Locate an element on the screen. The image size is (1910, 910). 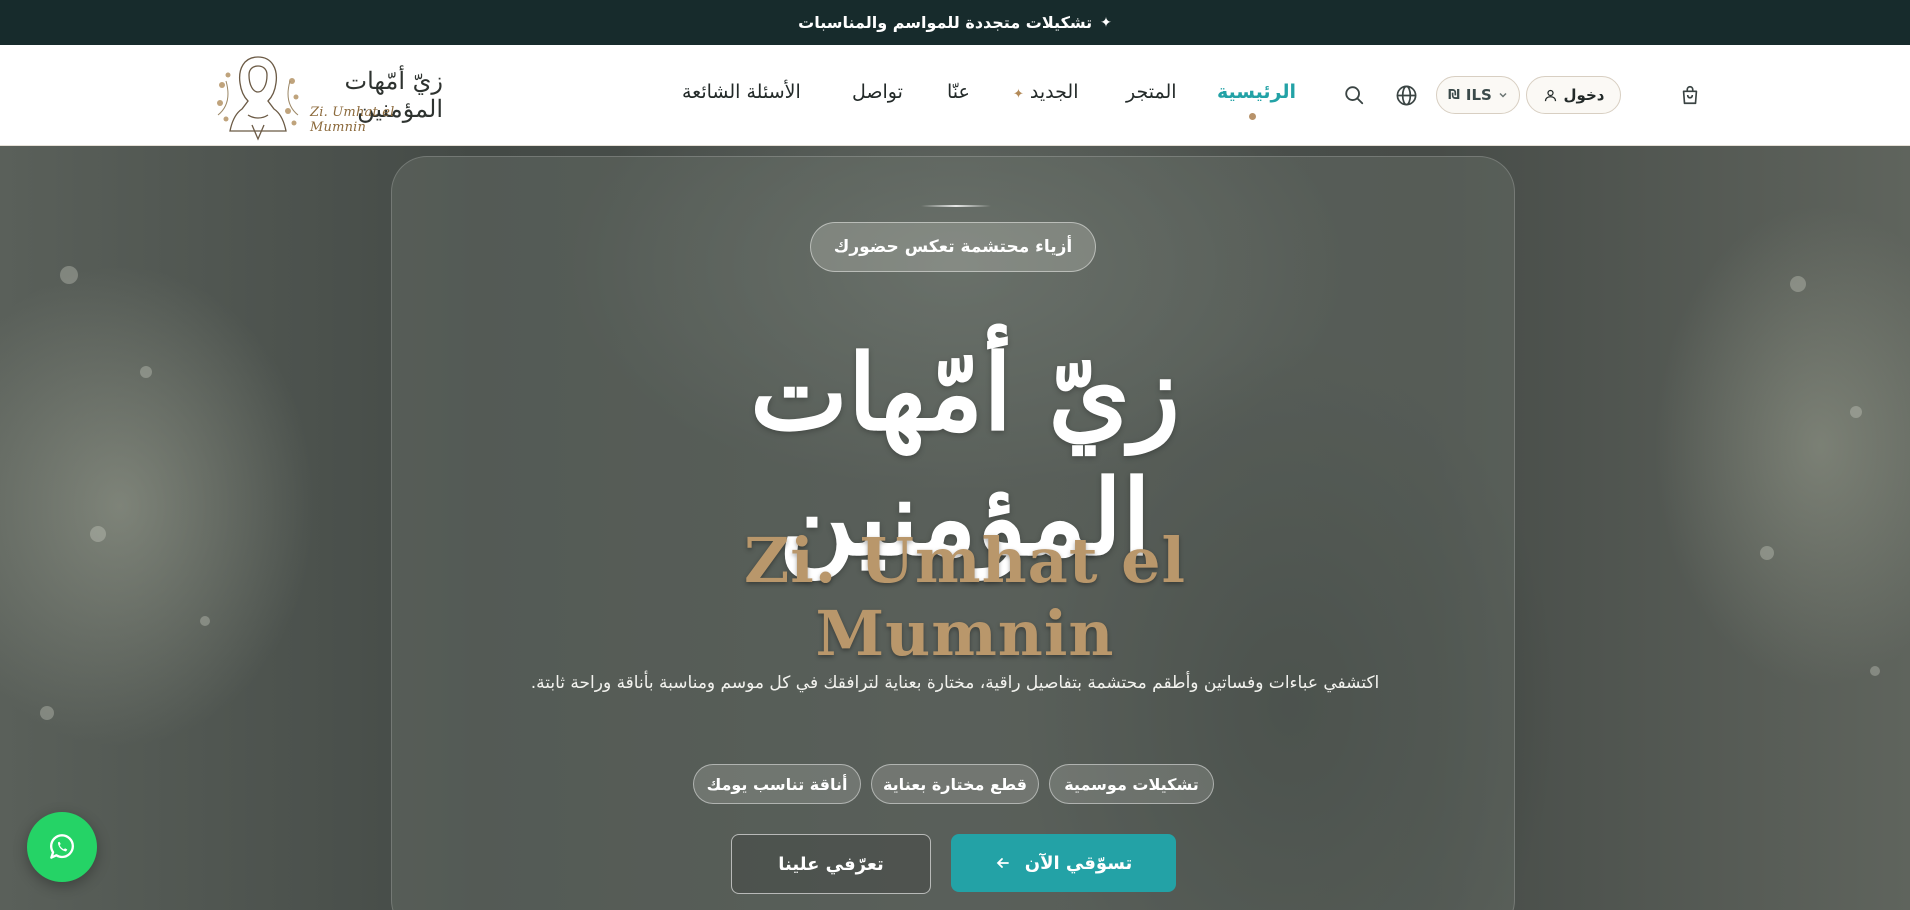
chevron-down-icon is located at coordinates (1503, 95).